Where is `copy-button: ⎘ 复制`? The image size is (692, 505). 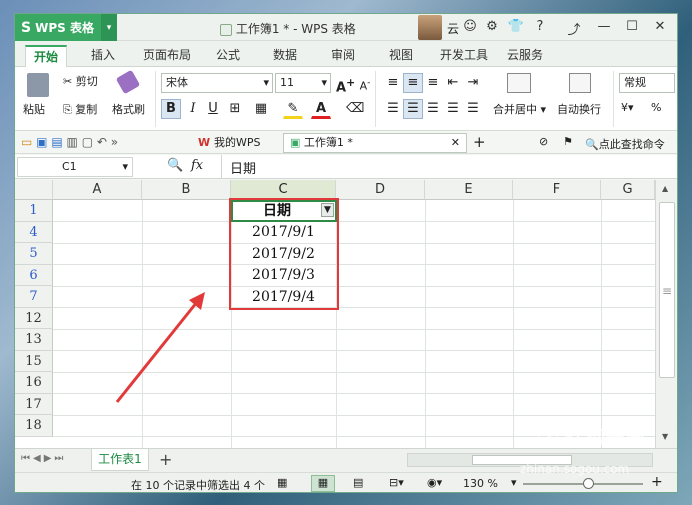 copy-button: ⎘ 复制 is located at coordinates (80, 109).